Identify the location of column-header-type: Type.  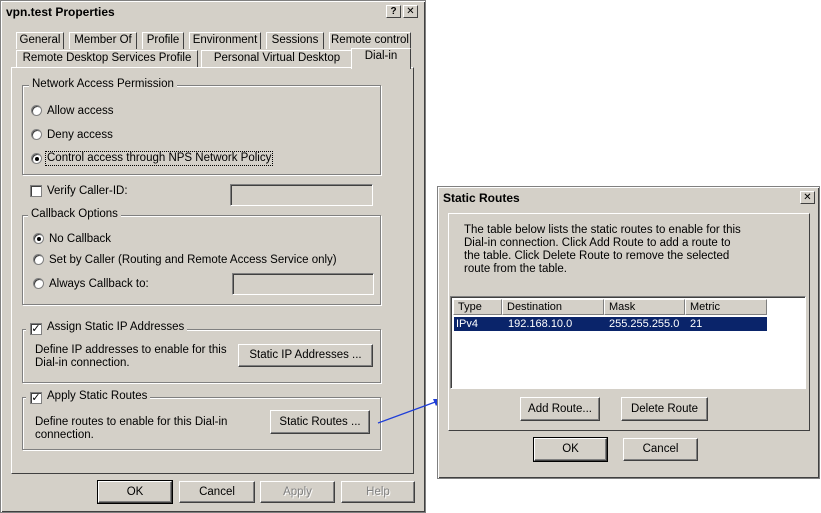
(477, 307).